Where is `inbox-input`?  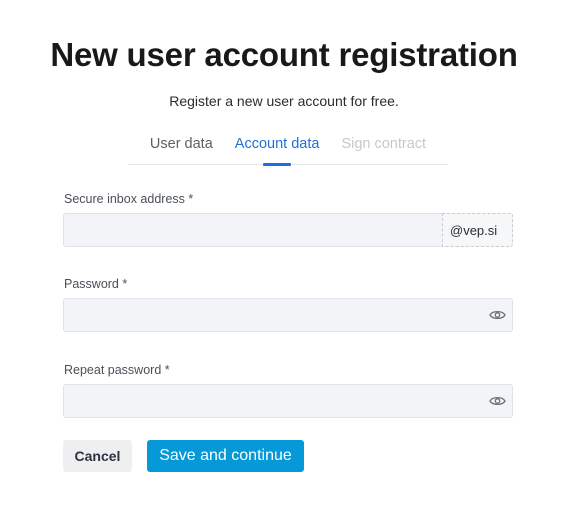 inbox-input is located at coordinates (253, 230).